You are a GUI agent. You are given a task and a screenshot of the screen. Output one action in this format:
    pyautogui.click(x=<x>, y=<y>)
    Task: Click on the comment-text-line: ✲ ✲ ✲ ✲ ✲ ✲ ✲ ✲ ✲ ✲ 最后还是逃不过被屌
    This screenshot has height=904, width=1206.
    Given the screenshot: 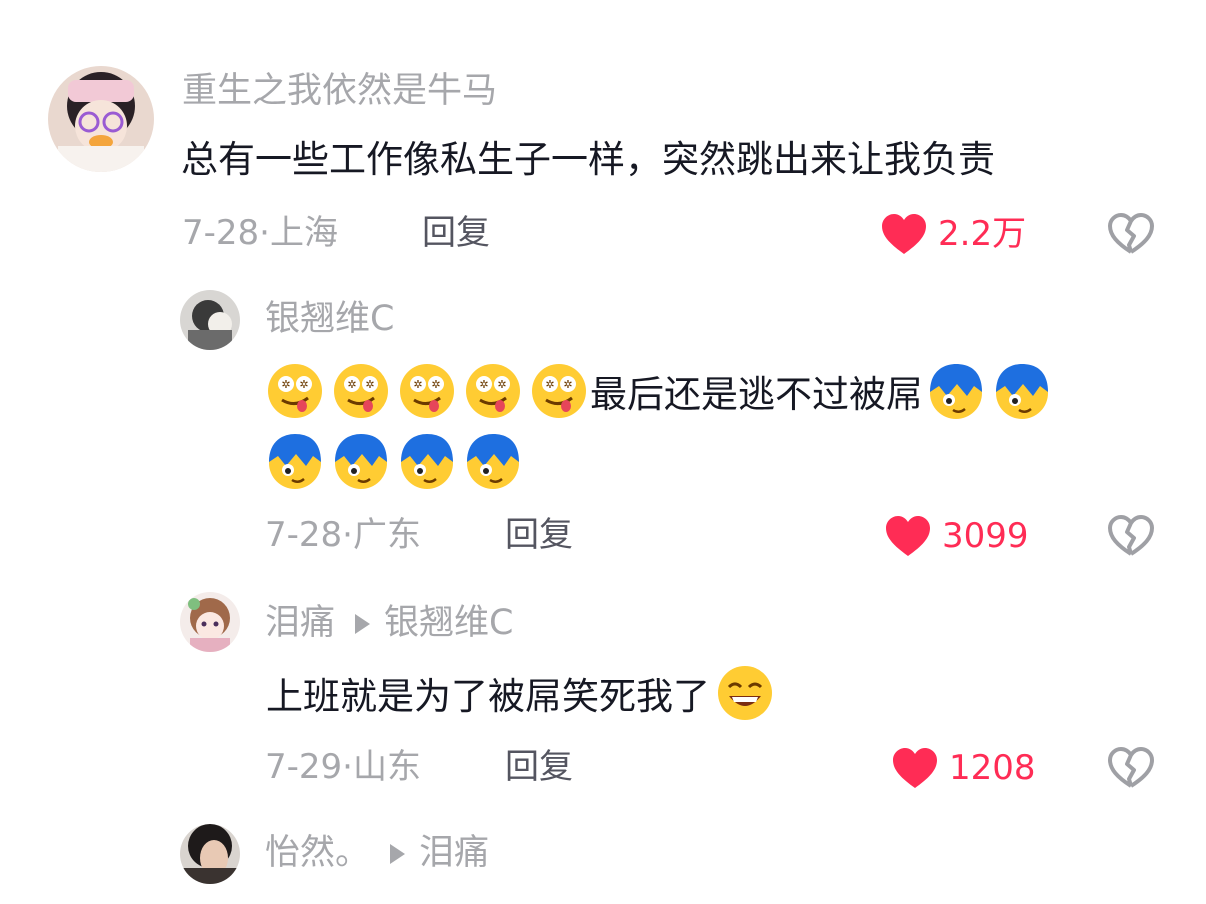 What is the action you would take?
    pyautogui.click(x=662, y=391)
    